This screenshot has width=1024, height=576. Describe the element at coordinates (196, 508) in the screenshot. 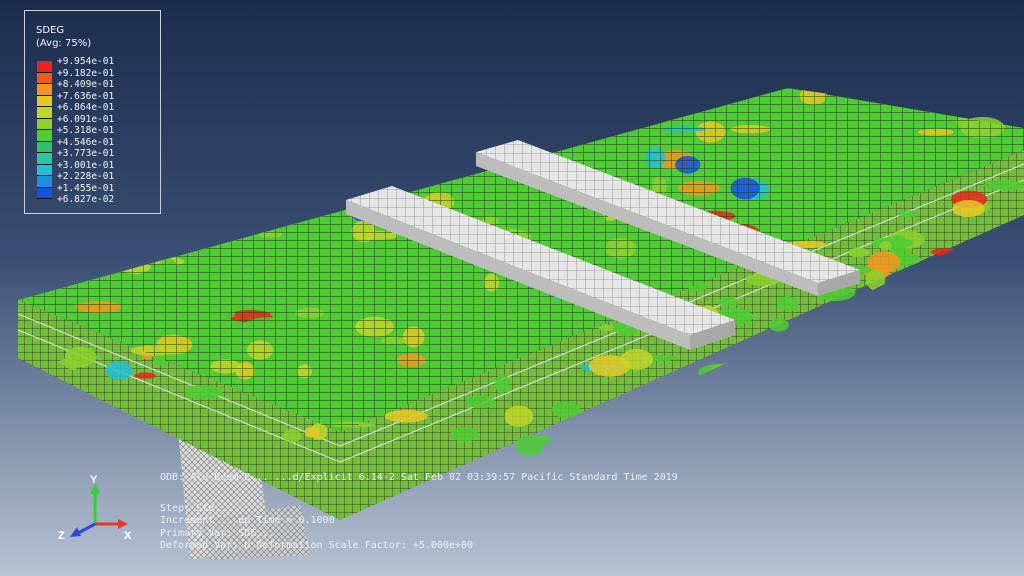

I see `step-line: Step` at that location.